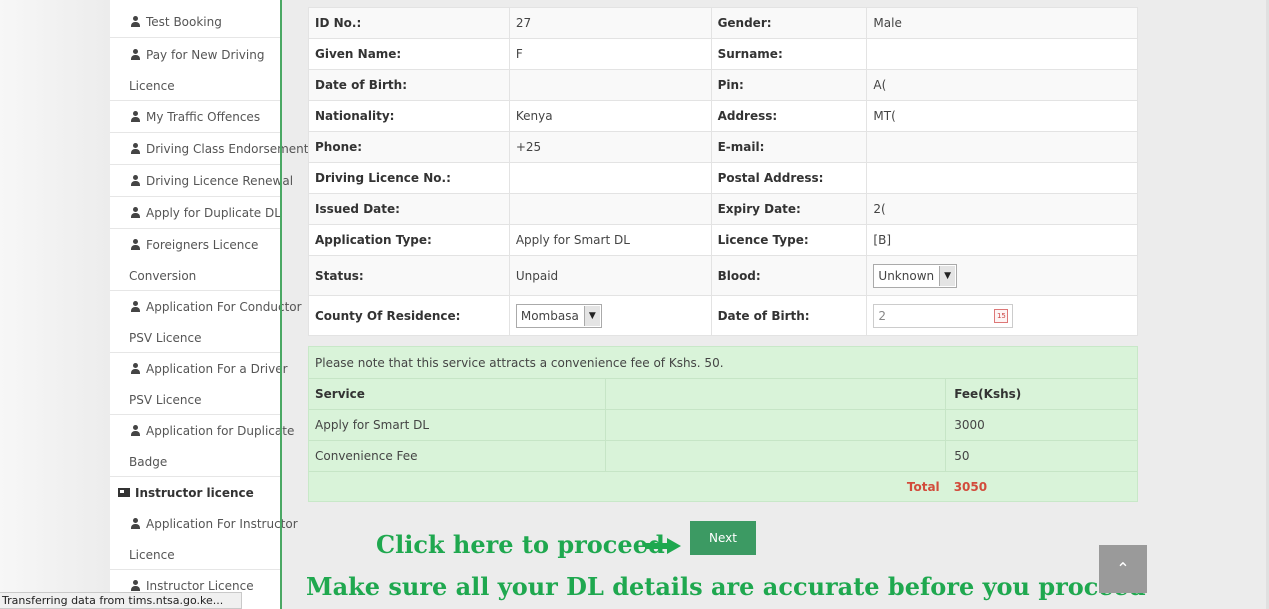 This screenshot has width=1269, height=609. Describe the element at coordinates (202, 446) in the screenshot. I see `sidebar-item-duplicate-badge: Application for Duplicate Badge` at that location.